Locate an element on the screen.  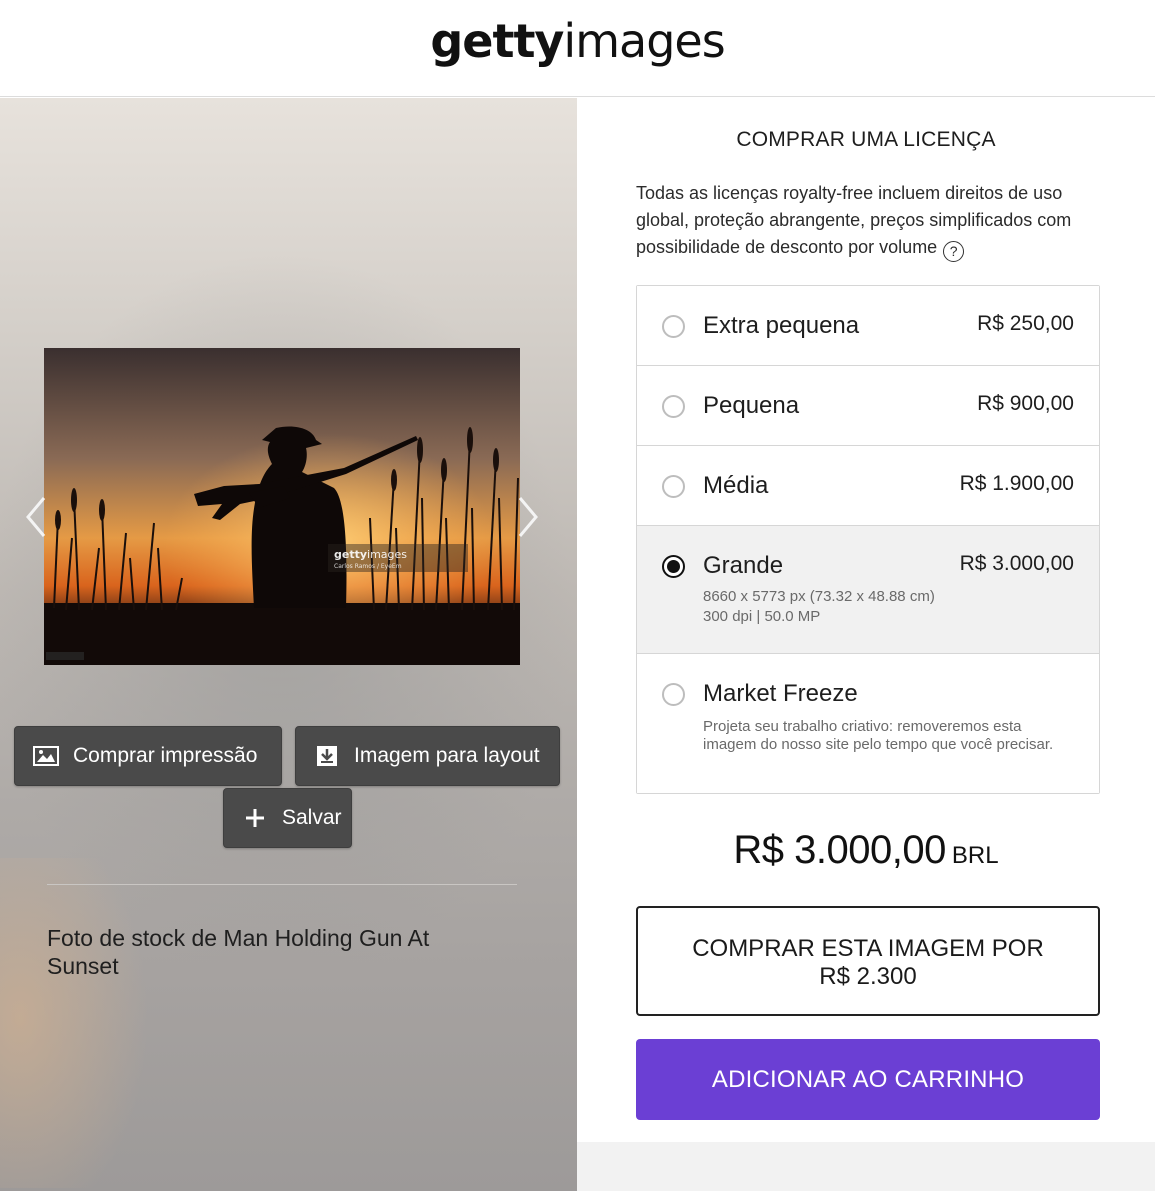
divider is located at coordinates (282, 884).